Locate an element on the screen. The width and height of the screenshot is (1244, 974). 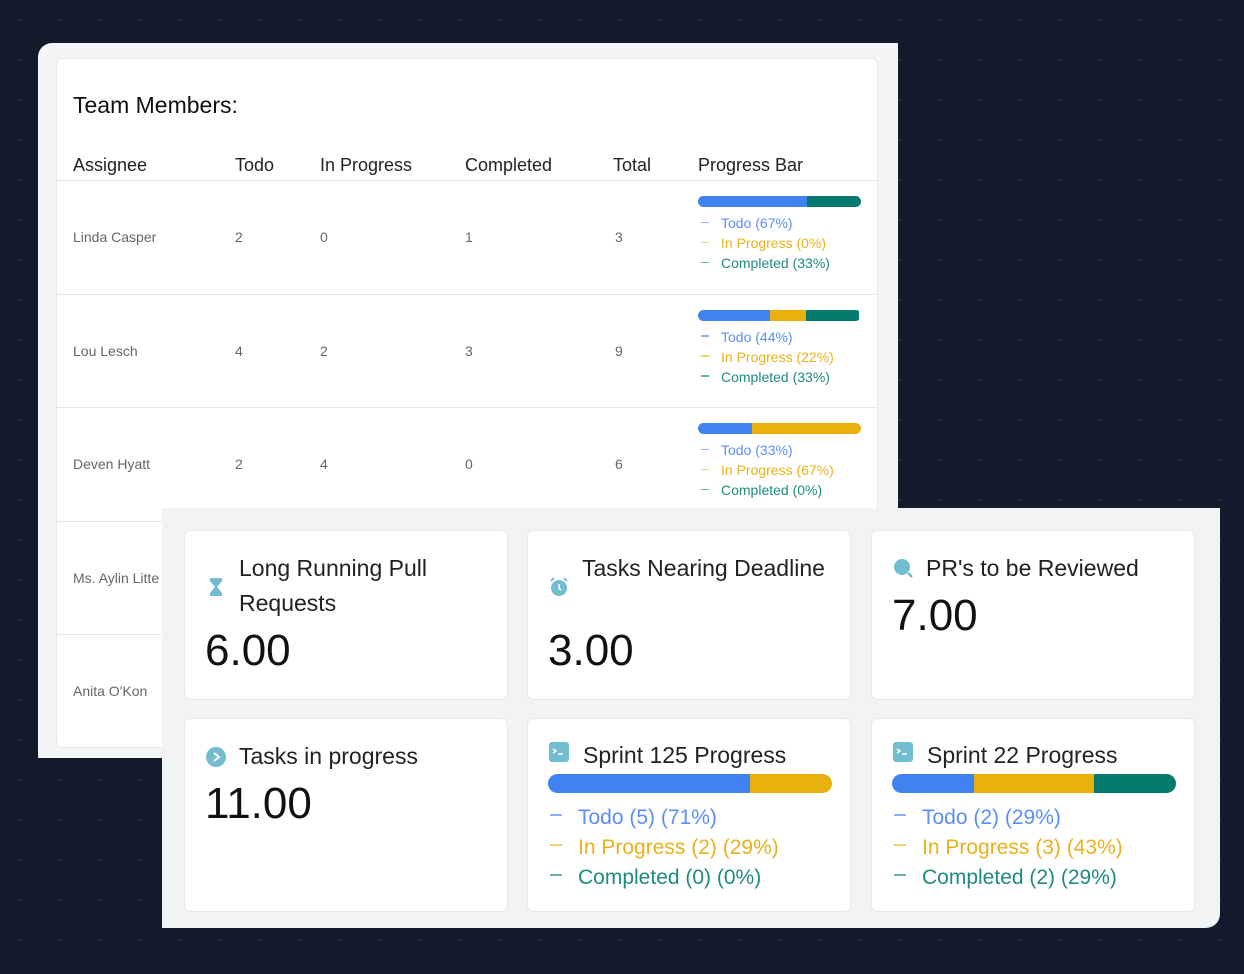
header-completed: Completed is located at coordinates (509, 165).